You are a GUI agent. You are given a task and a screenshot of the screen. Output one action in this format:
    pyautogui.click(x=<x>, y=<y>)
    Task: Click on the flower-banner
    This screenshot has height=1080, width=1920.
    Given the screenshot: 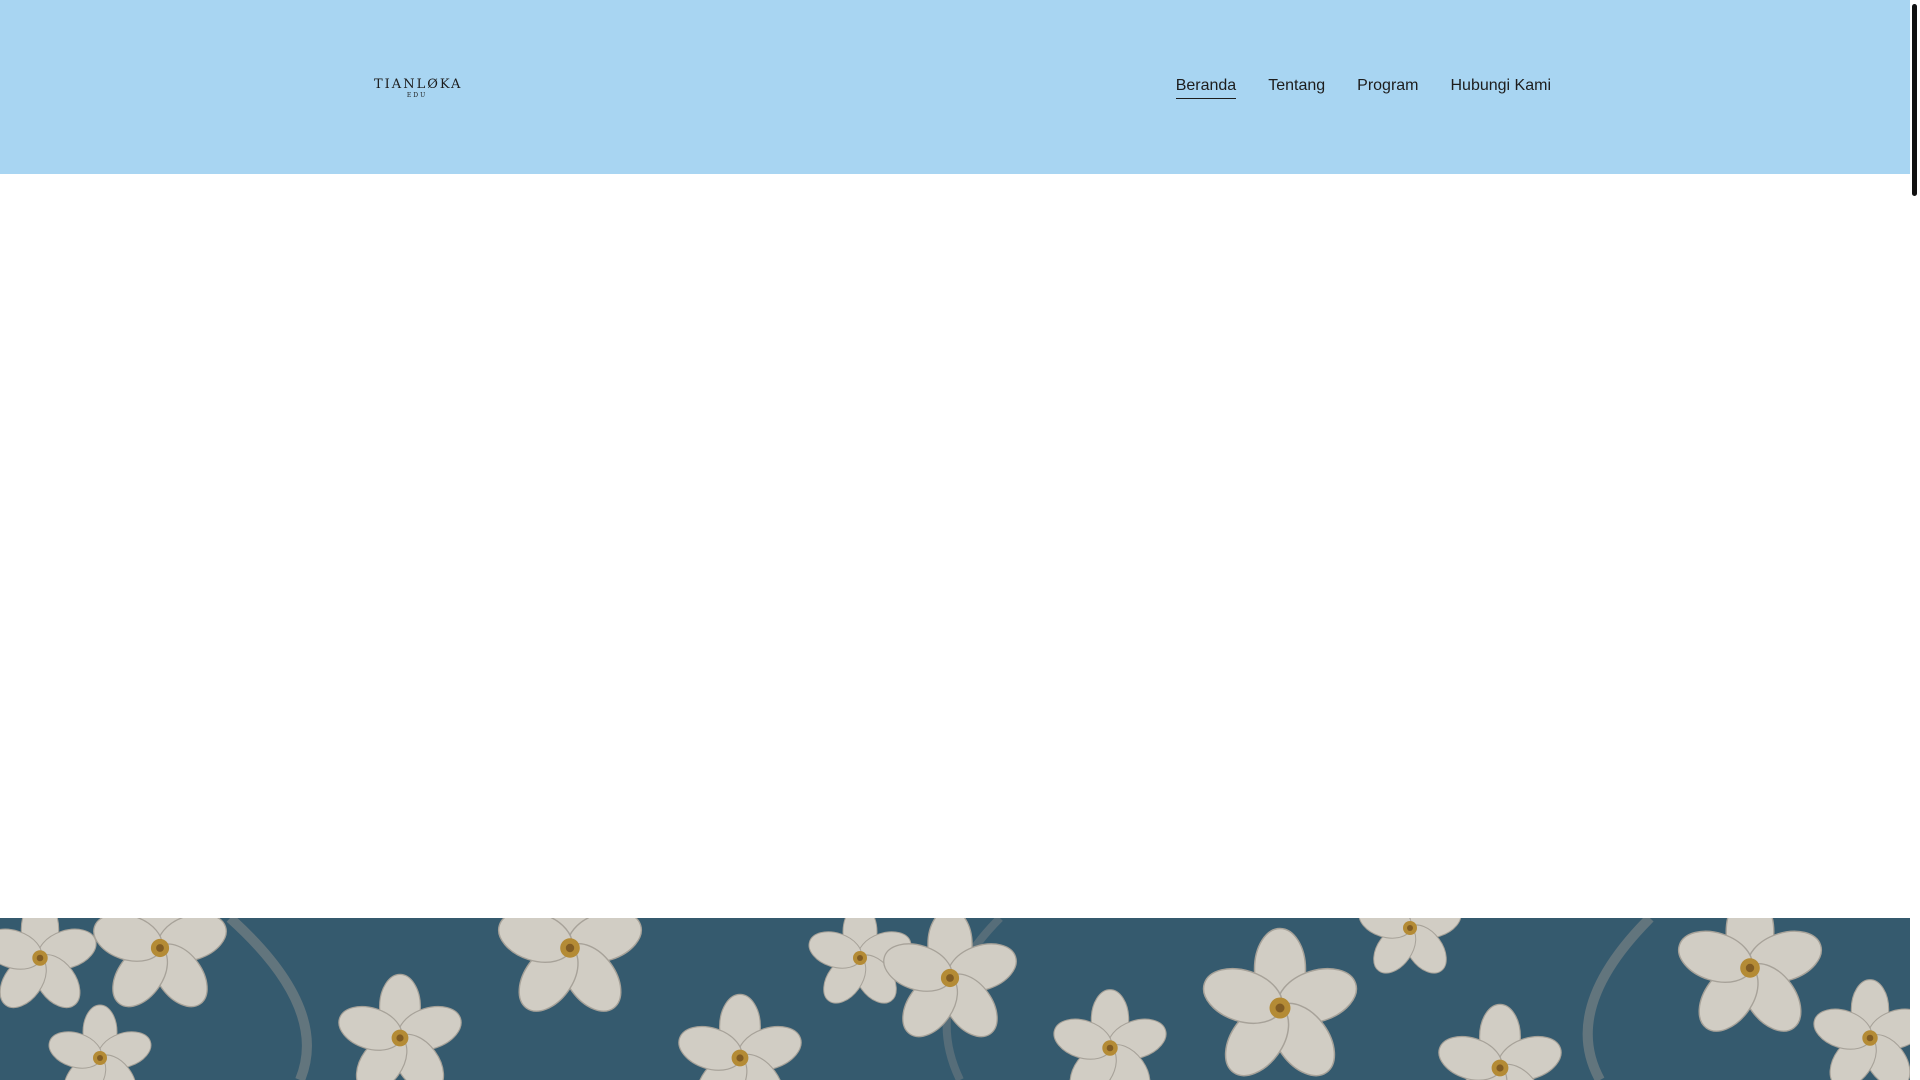 What is the action you would take?
    pyautogui.click(x=955, y=999)
    